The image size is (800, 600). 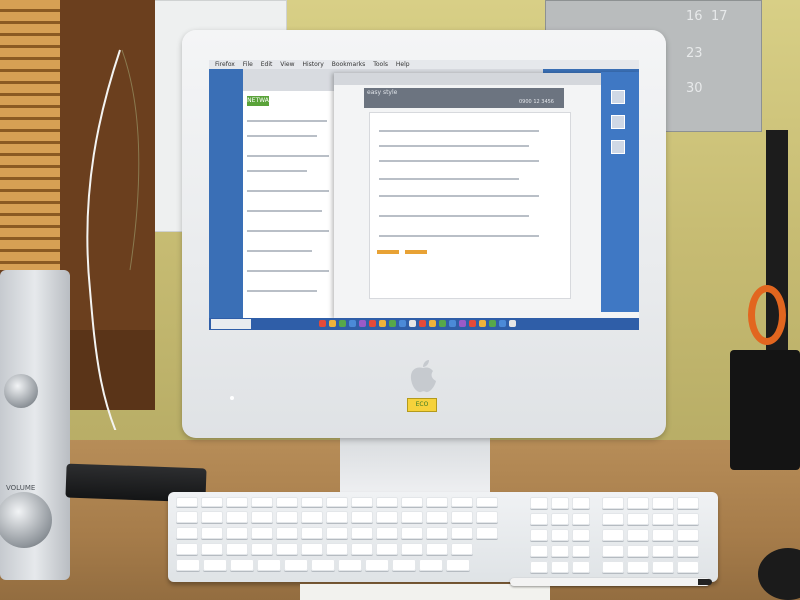 I want to click on site-banner-phone: 0900 12 3456, so click(x=536, y=102).